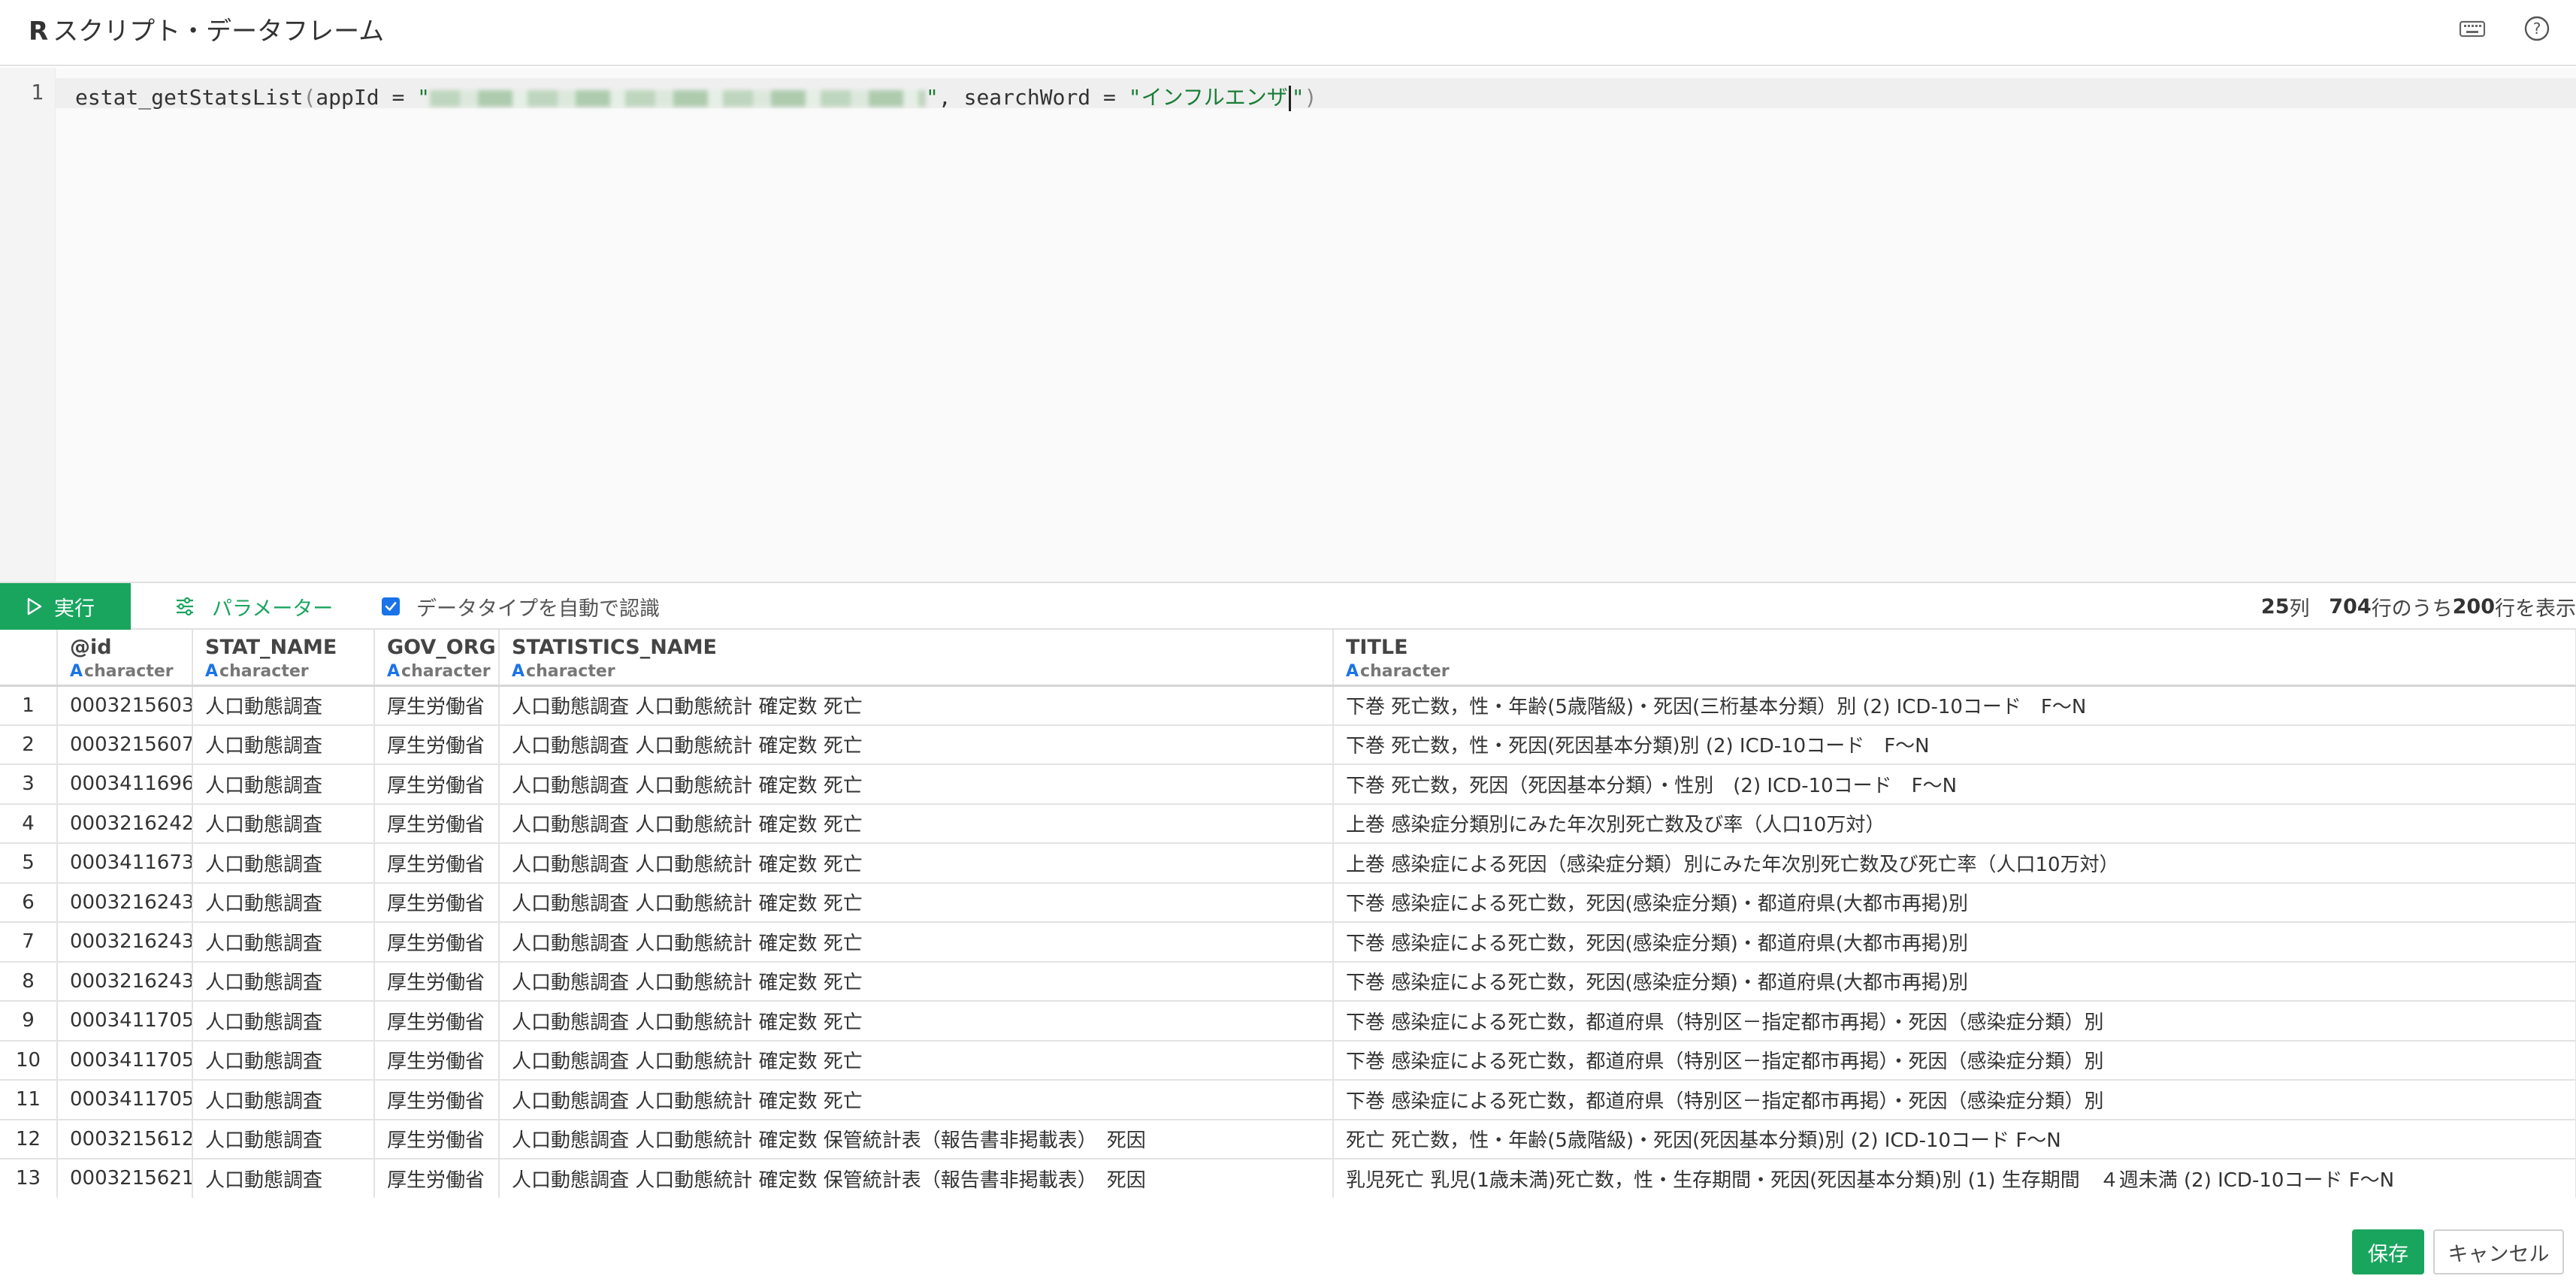  I want to click on table-cell: 0003215603, so click(125, 705).